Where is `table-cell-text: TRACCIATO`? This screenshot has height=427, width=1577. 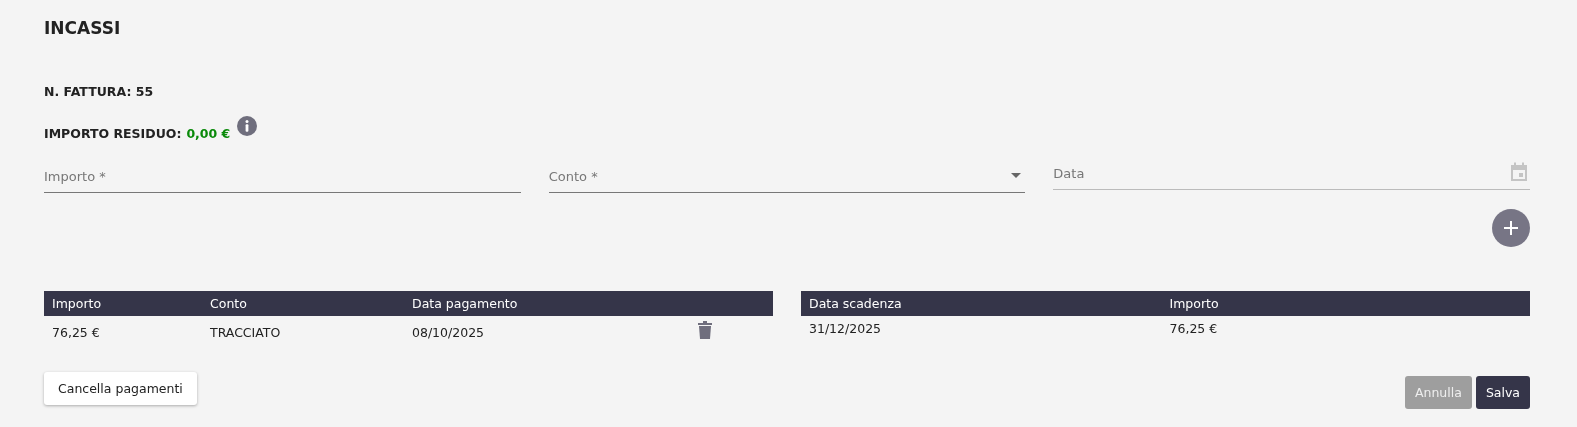 table-cell-text: TRACCIATO is located at coordinates (246, 332).